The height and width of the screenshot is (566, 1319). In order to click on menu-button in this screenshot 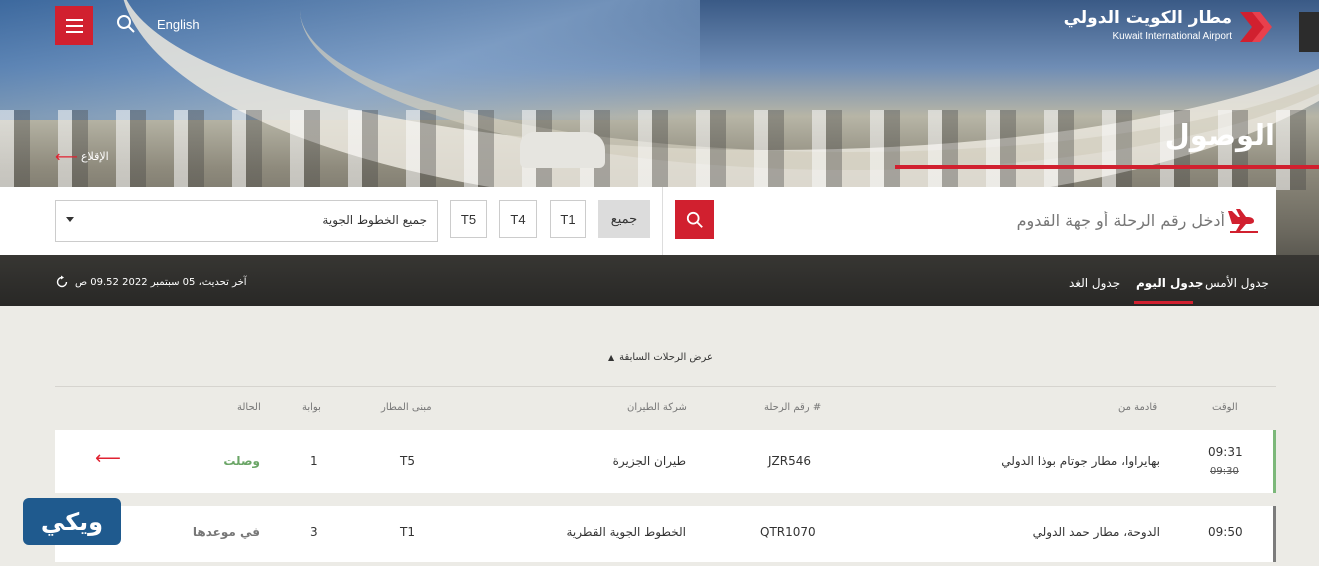, I will do `click(74, 25)`.